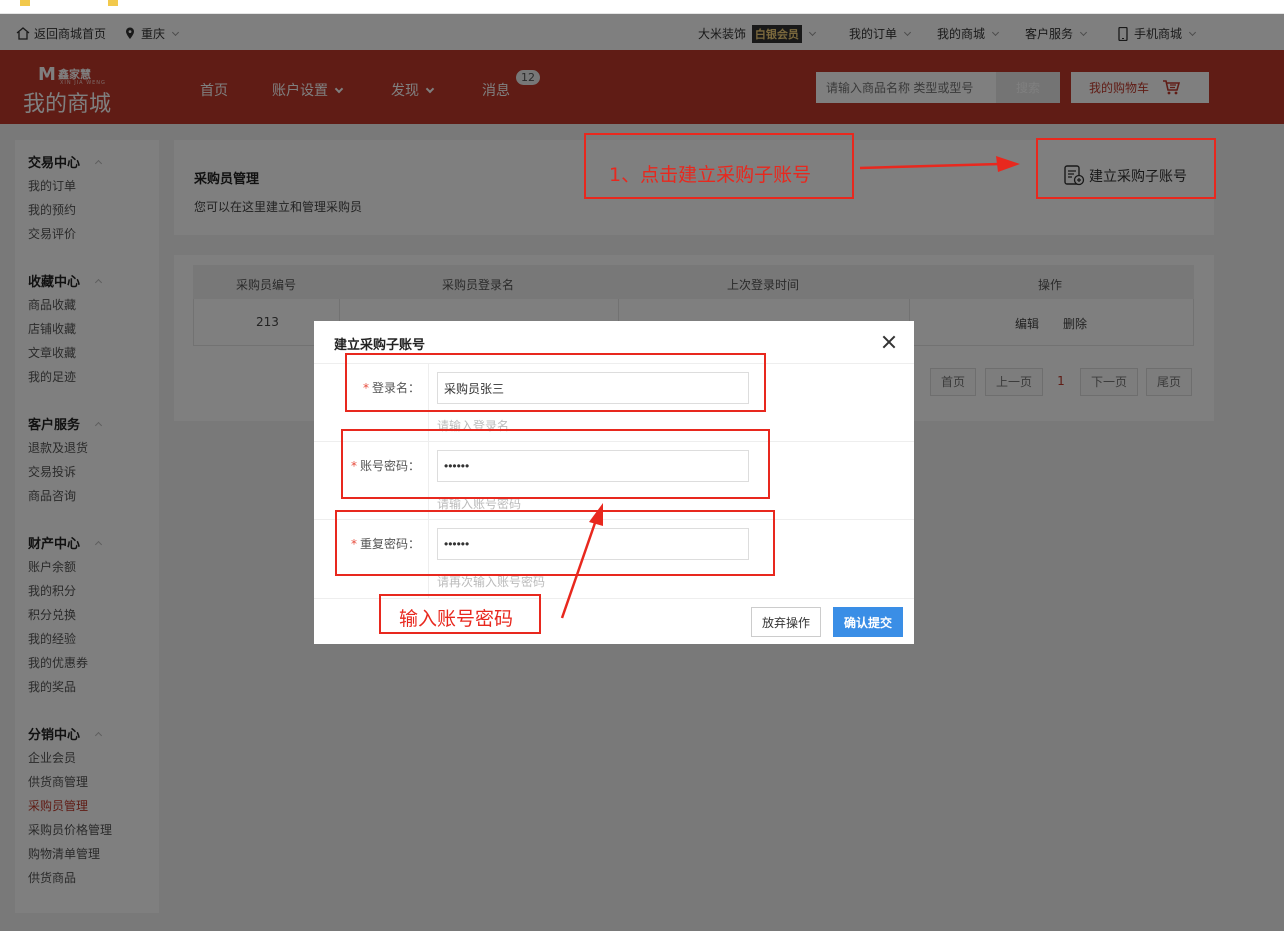 Image resolution: width=1284 pixels, height=931 pixels. What do you see at coordinates (380, 345) in the screenshot?
I see `dialog-title: 建立采购子账号` at bounding box center [380, 345].